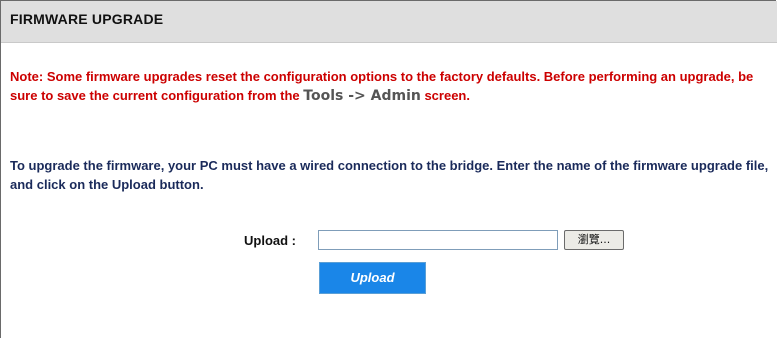  What do you see at coordinates (389, 22) in the screenshot?
I see `section-header: FIRMWARE UPGRADE` at bounding box center [389, 22].